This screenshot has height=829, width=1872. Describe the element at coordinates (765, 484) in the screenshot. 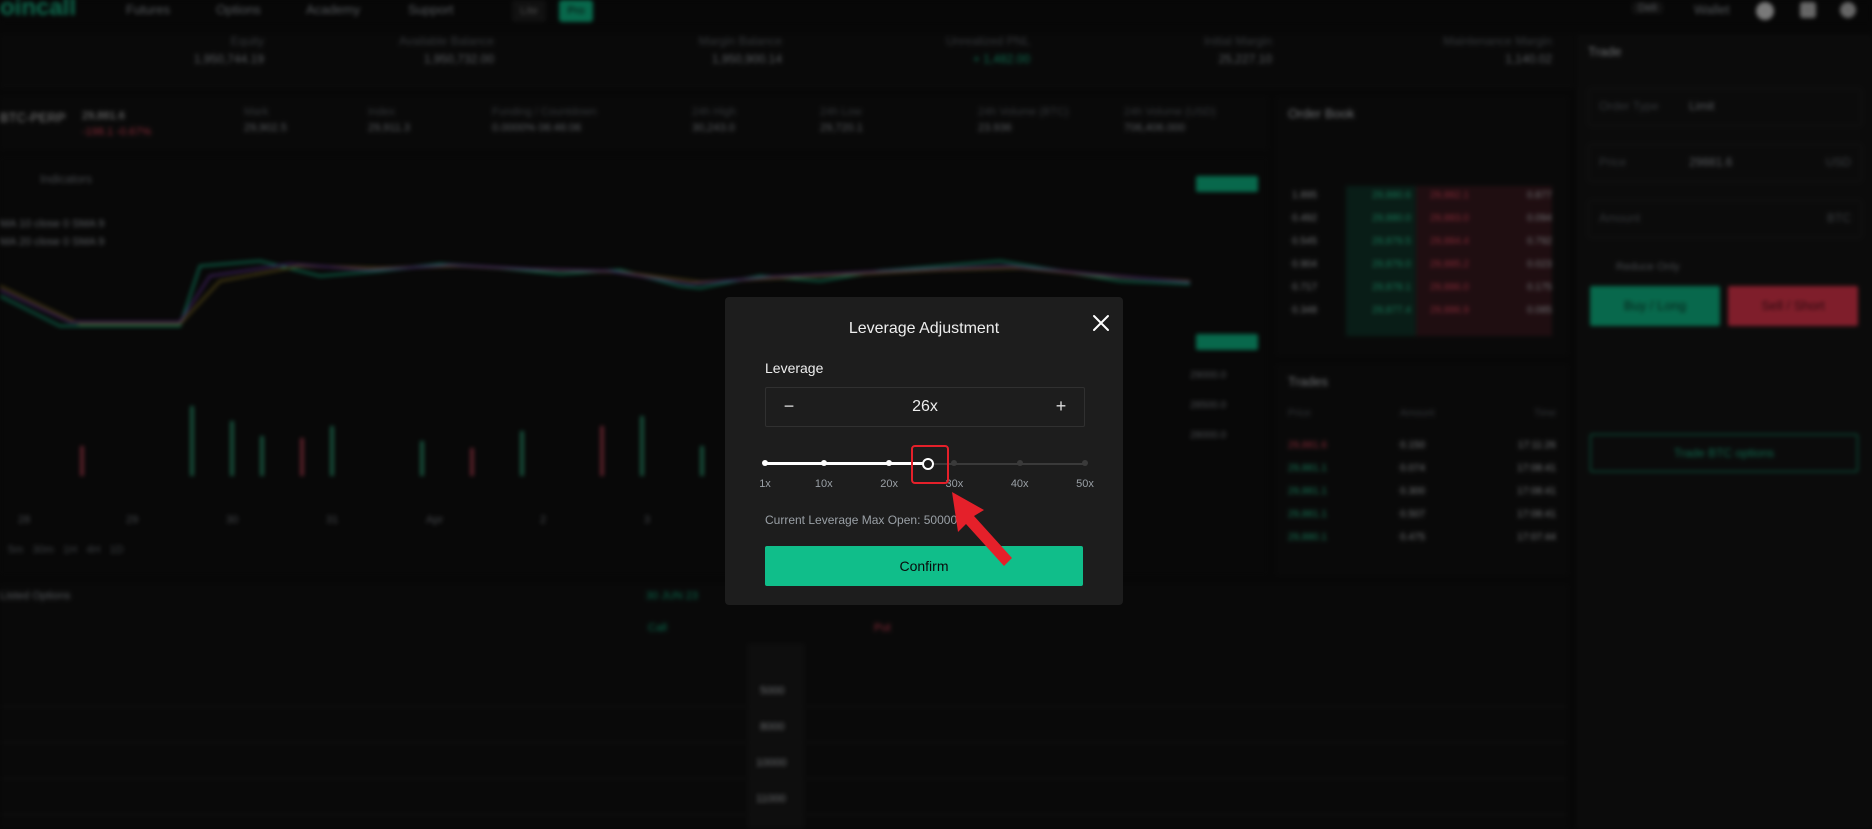

I see `slider-tick-label: 1x` at that location.